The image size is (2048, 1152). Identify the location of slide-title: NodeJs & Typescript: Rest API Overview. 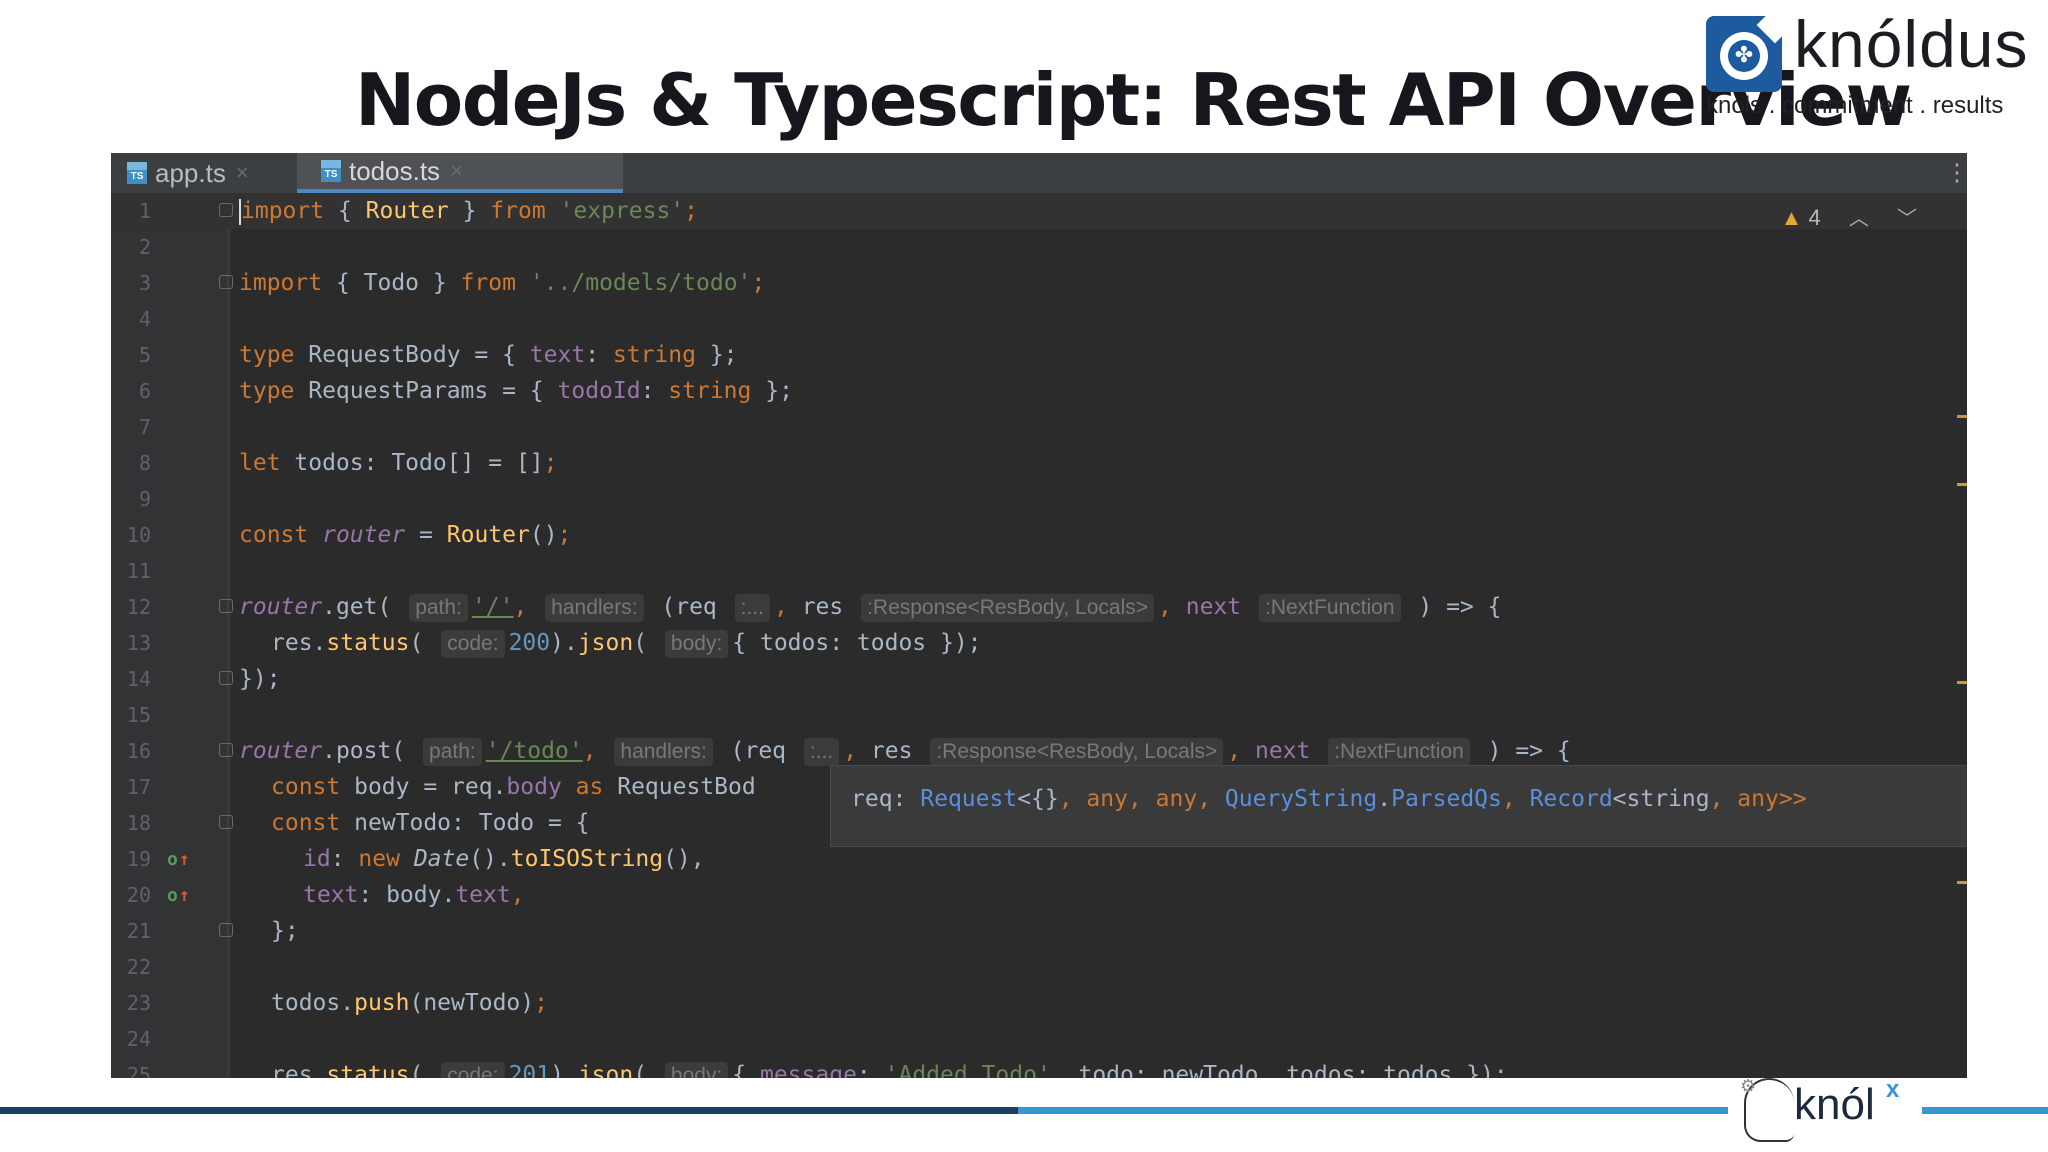
(1133, 100).